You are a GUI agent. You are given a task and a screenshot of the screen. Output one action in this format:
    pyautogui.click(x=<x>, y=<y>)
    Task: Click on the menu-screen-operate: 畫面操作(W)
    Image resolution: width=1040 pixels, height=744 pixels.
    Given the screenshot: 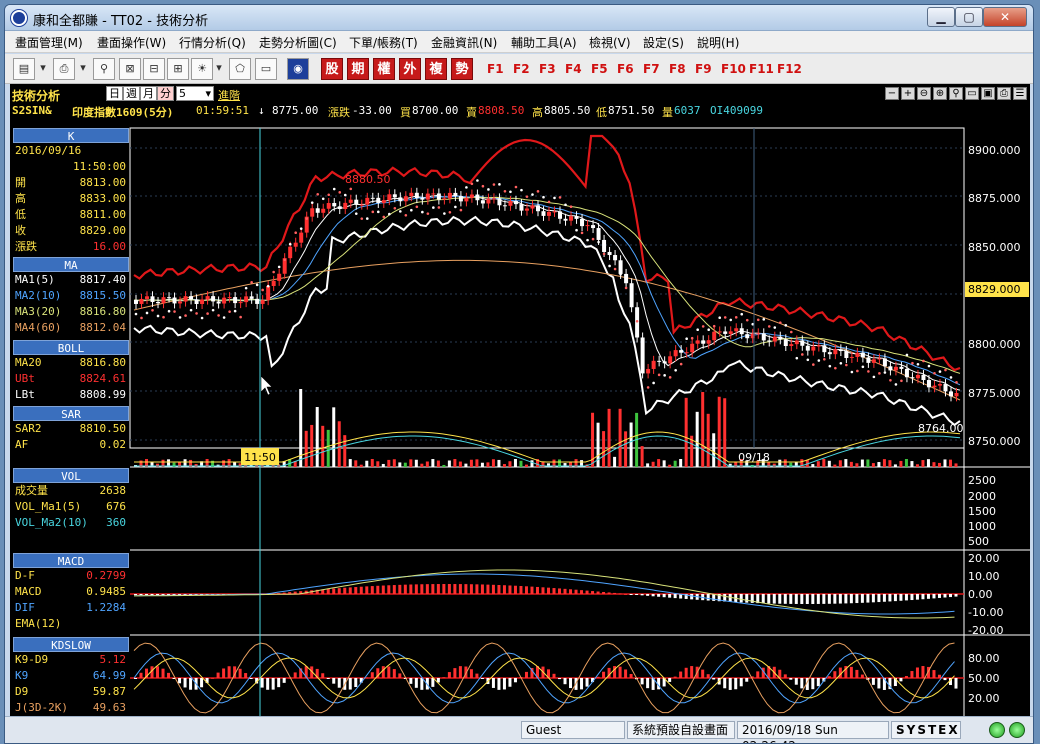 What is the action you would take?
    pyautogui.click(x=131, y=42)
    